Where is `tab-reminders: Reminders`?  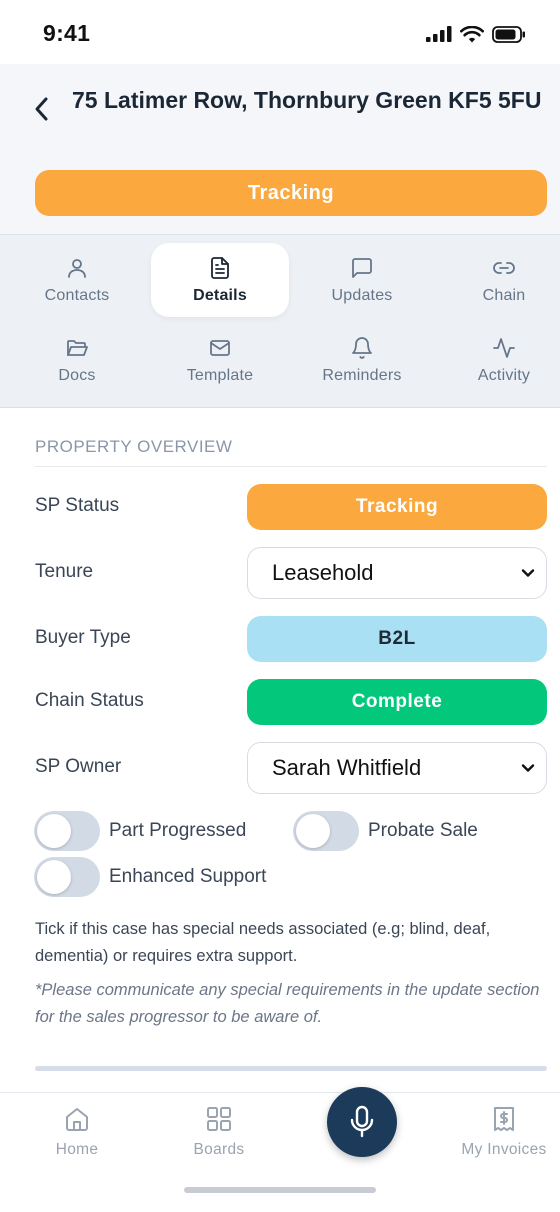 tab-reminders: Reminders is located at coordinates (362, 360).